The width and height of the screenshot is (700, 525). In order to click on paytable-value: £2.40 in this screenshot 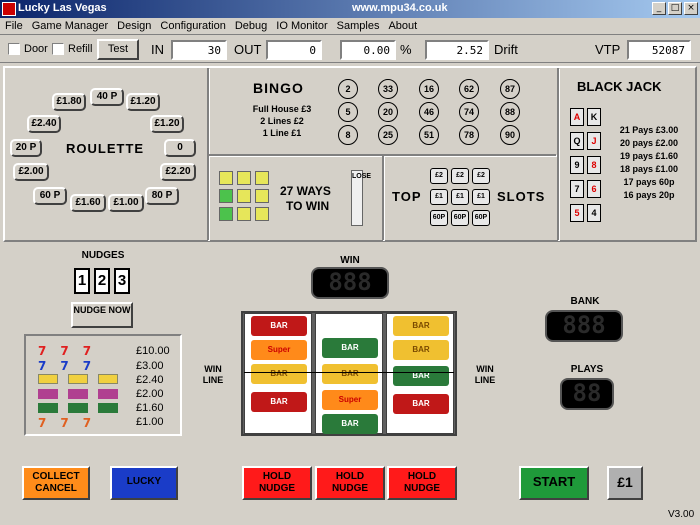, I will do `click(150, 380)`.